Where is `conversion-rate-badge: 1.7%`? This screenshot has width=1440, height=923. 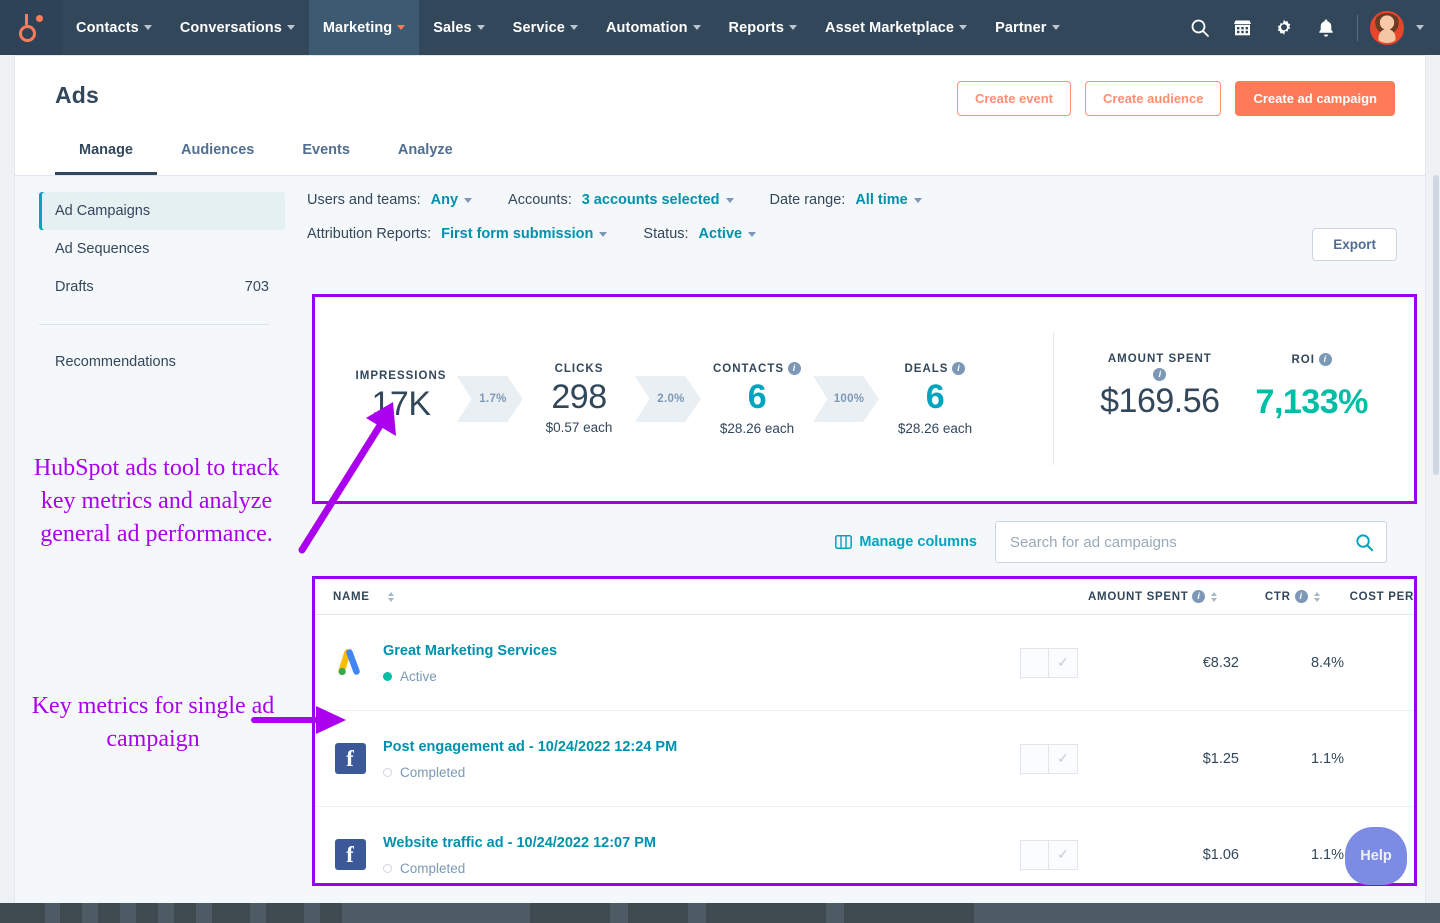
conversion-rate-badge: 1.7% is located at coordinates (490, 399).